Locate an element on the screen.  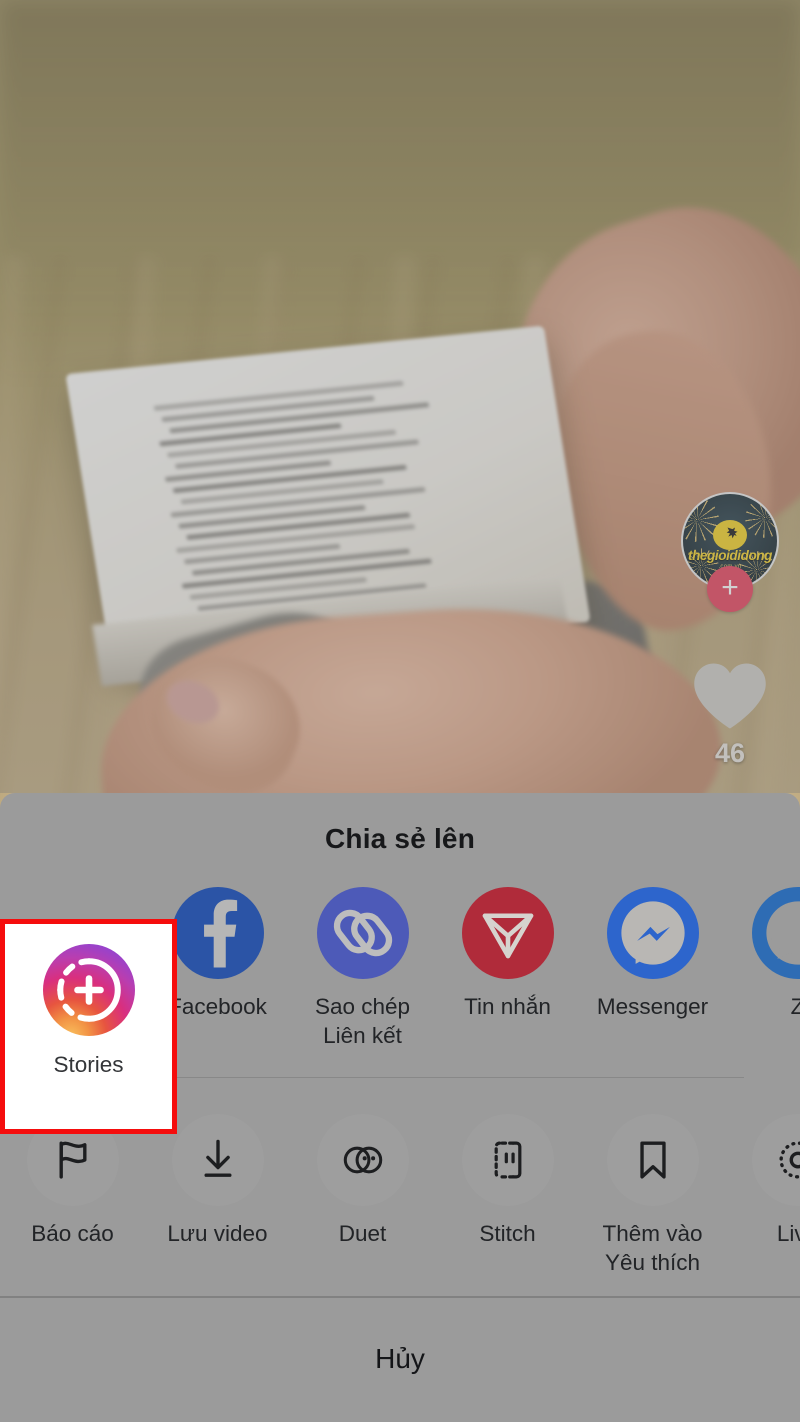
instagram-stories-icon is located at coordinates (88, 990).